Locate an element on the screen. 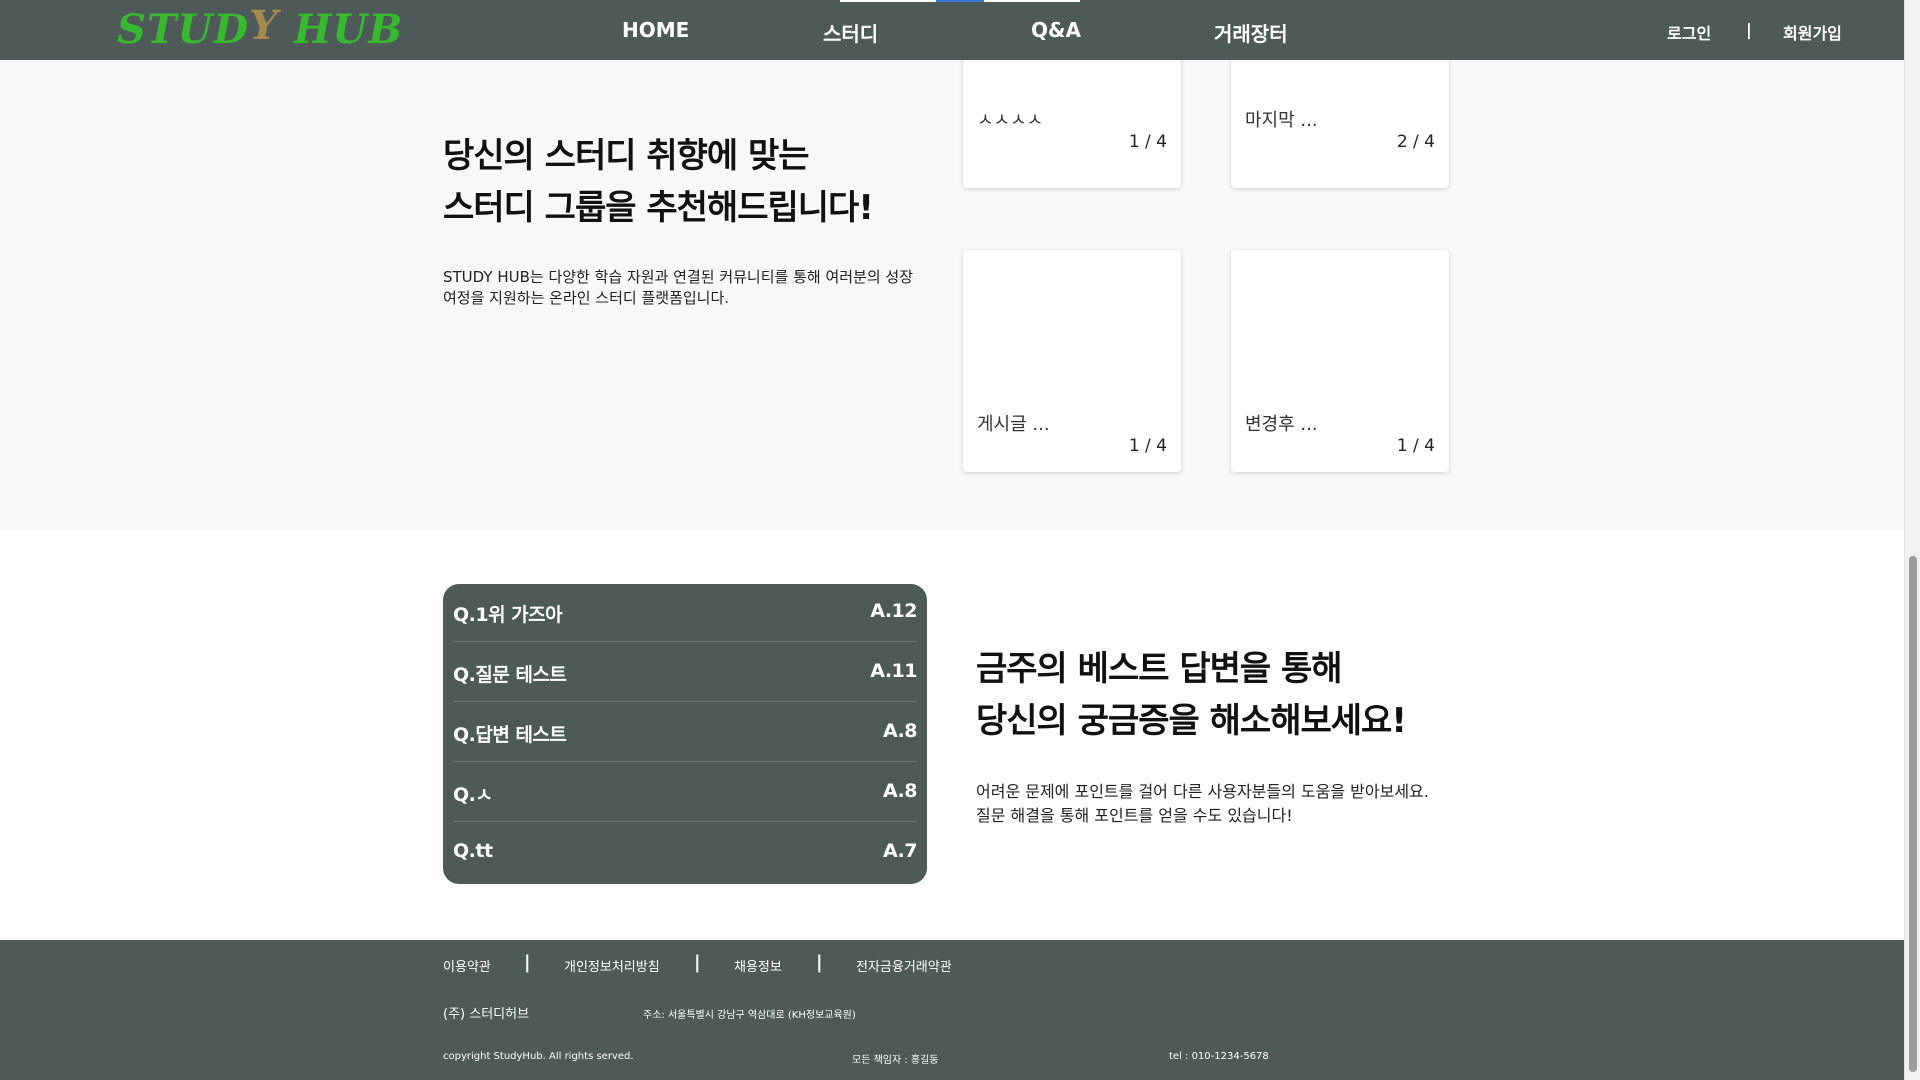 The height and width of the screenshot is (1080, 1920). footer-link-terms: 이용약관 is located at coordinates (467, 965).